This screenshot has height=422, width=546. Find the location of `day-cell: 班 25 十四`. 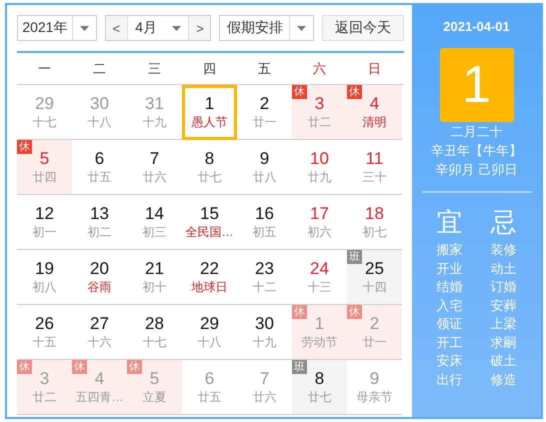

day-cell: 班 25 十四 is located at coordinates (374, 277).